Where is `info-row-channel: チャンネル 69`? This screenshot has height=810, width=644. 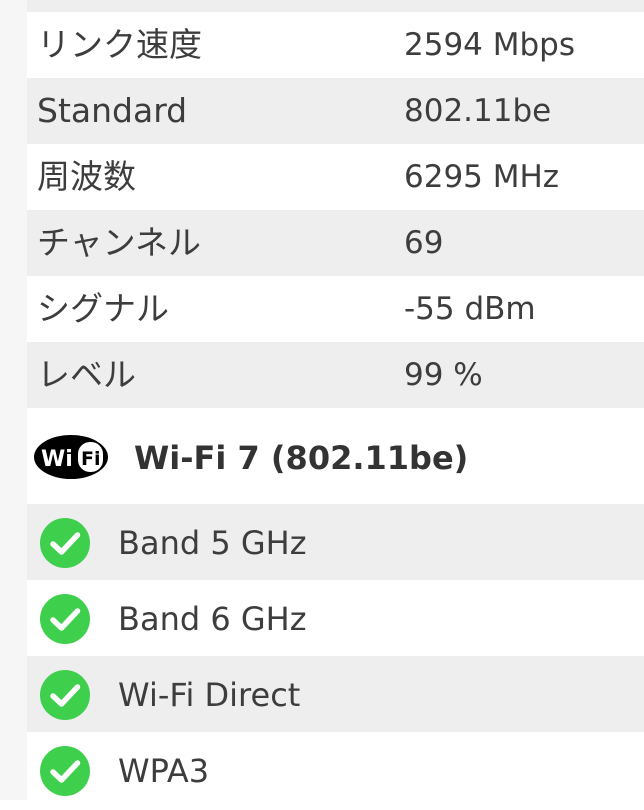 info-row-channel: チャンネル 69 is located at coordinates (335, 243).